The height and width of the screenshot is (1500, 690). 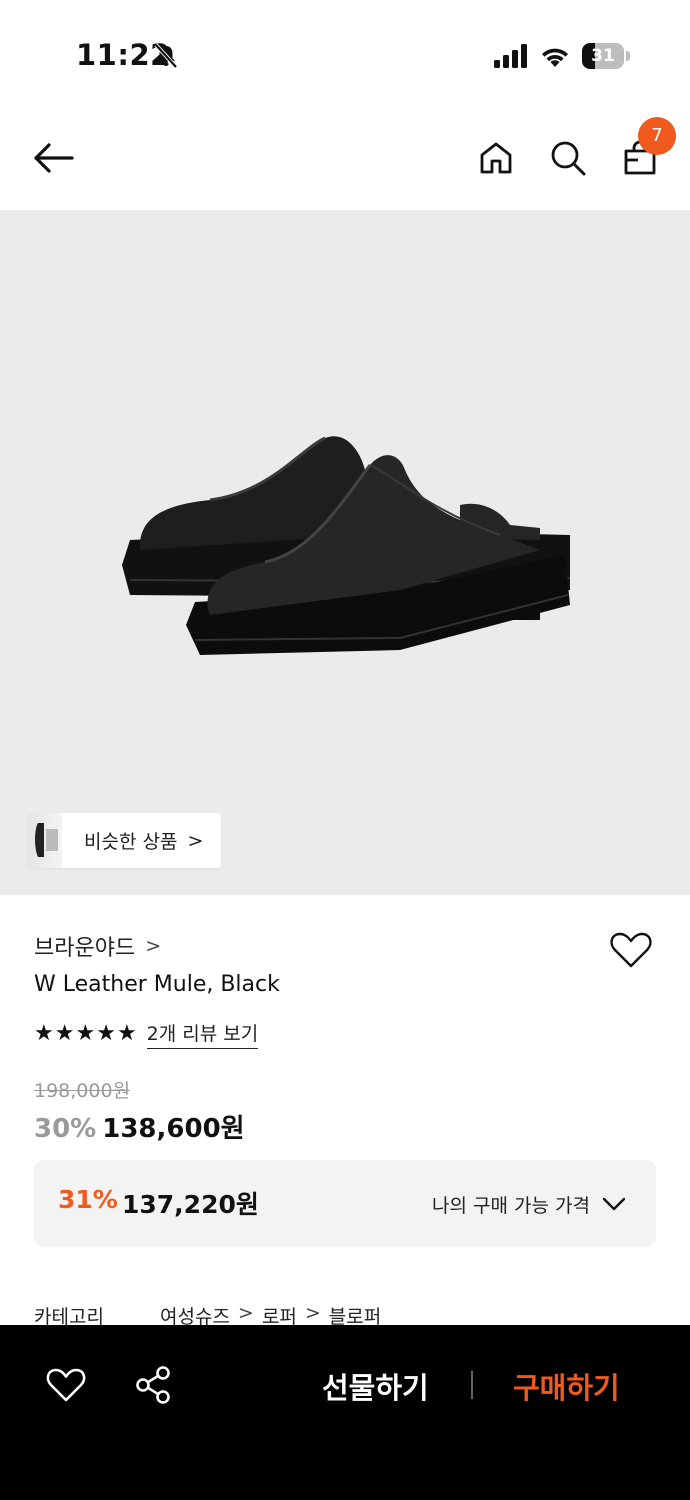 I want to click on rating-stars: ★ ★ ★ ★ ★, so click(x=85, y=1034).